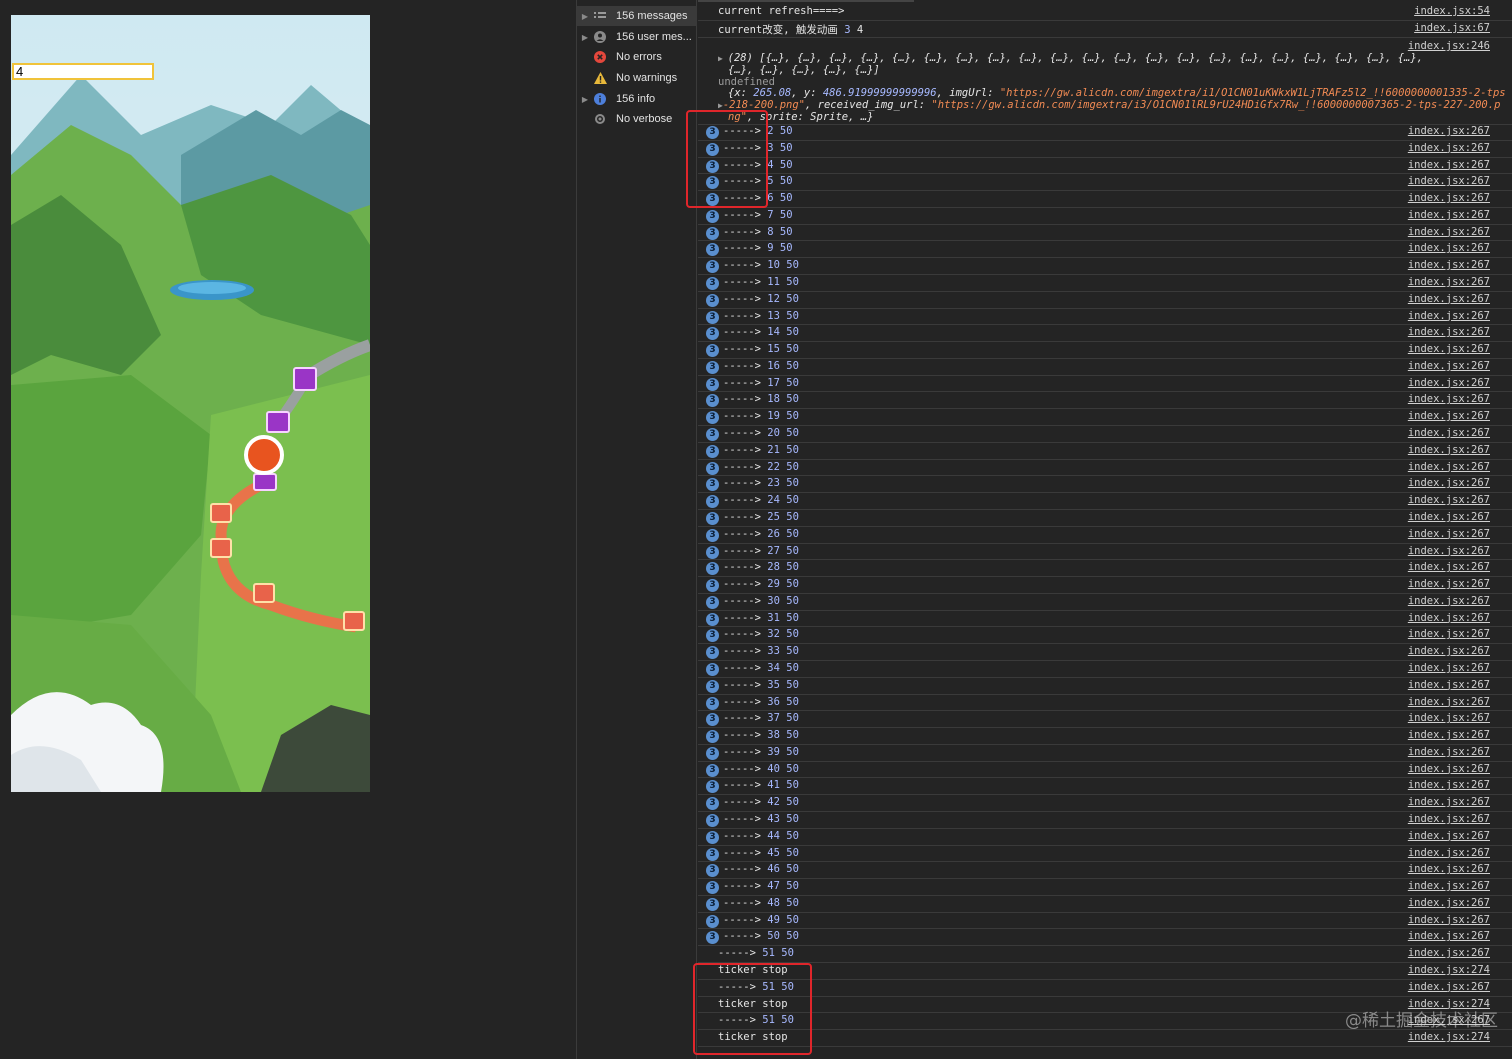 This screenshot has height=1059, width=1512. I want to click on log-message: -----> 42 50, so click(761, 802).